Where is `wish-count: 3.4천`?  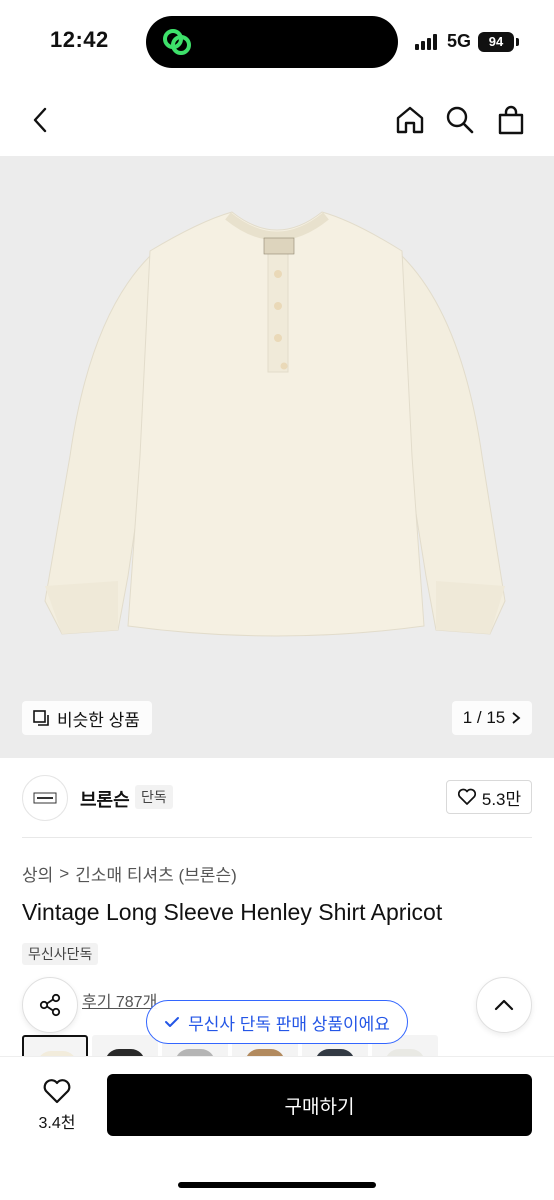
wish-count: 3.4천 is located at coordinates (57, 1123).